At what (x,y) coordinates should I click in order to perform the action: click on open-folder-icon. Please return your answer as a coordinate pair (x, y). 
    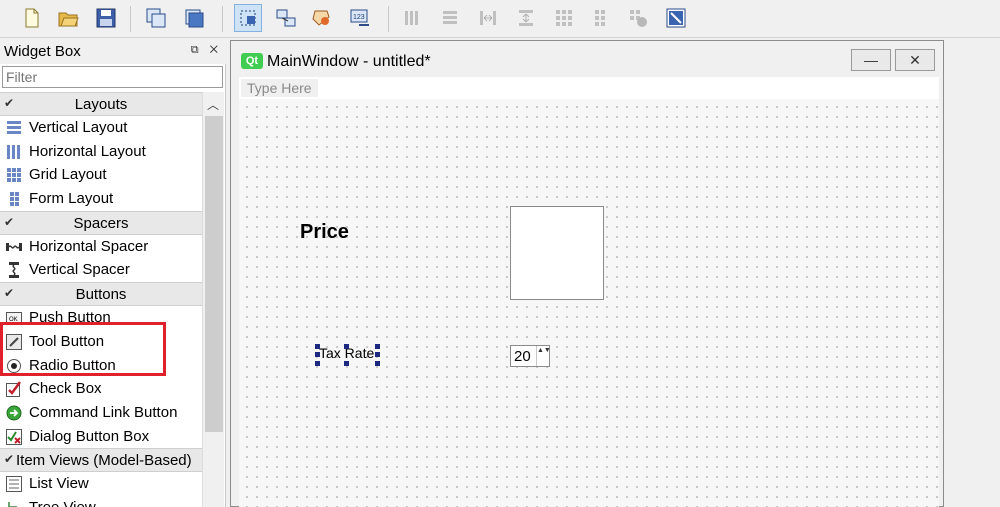
    Looking at the image, I should click on (68, 18).